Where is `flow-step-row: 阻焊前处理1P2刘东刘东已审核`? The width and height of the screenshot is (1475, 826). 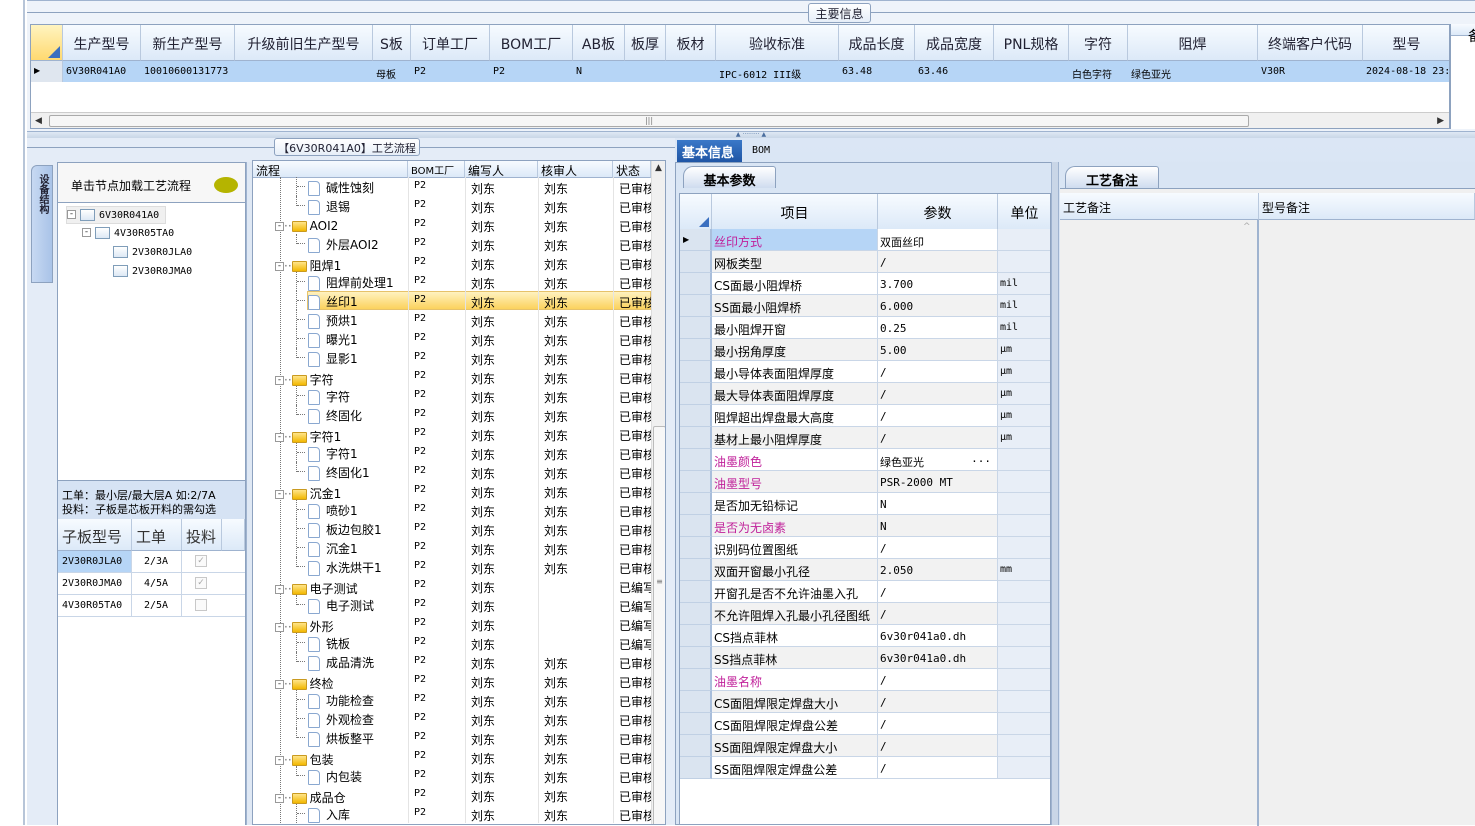 flow-step-row: 阻焊前处理1P2刘东刘东已审核 is located at coordinates (452, 281).